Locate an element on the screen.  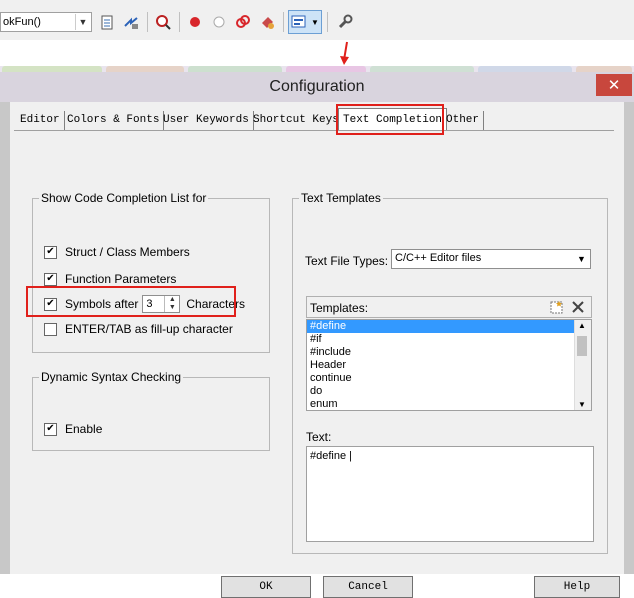
tab-editor: Editor is located at coordinates (40, 120).